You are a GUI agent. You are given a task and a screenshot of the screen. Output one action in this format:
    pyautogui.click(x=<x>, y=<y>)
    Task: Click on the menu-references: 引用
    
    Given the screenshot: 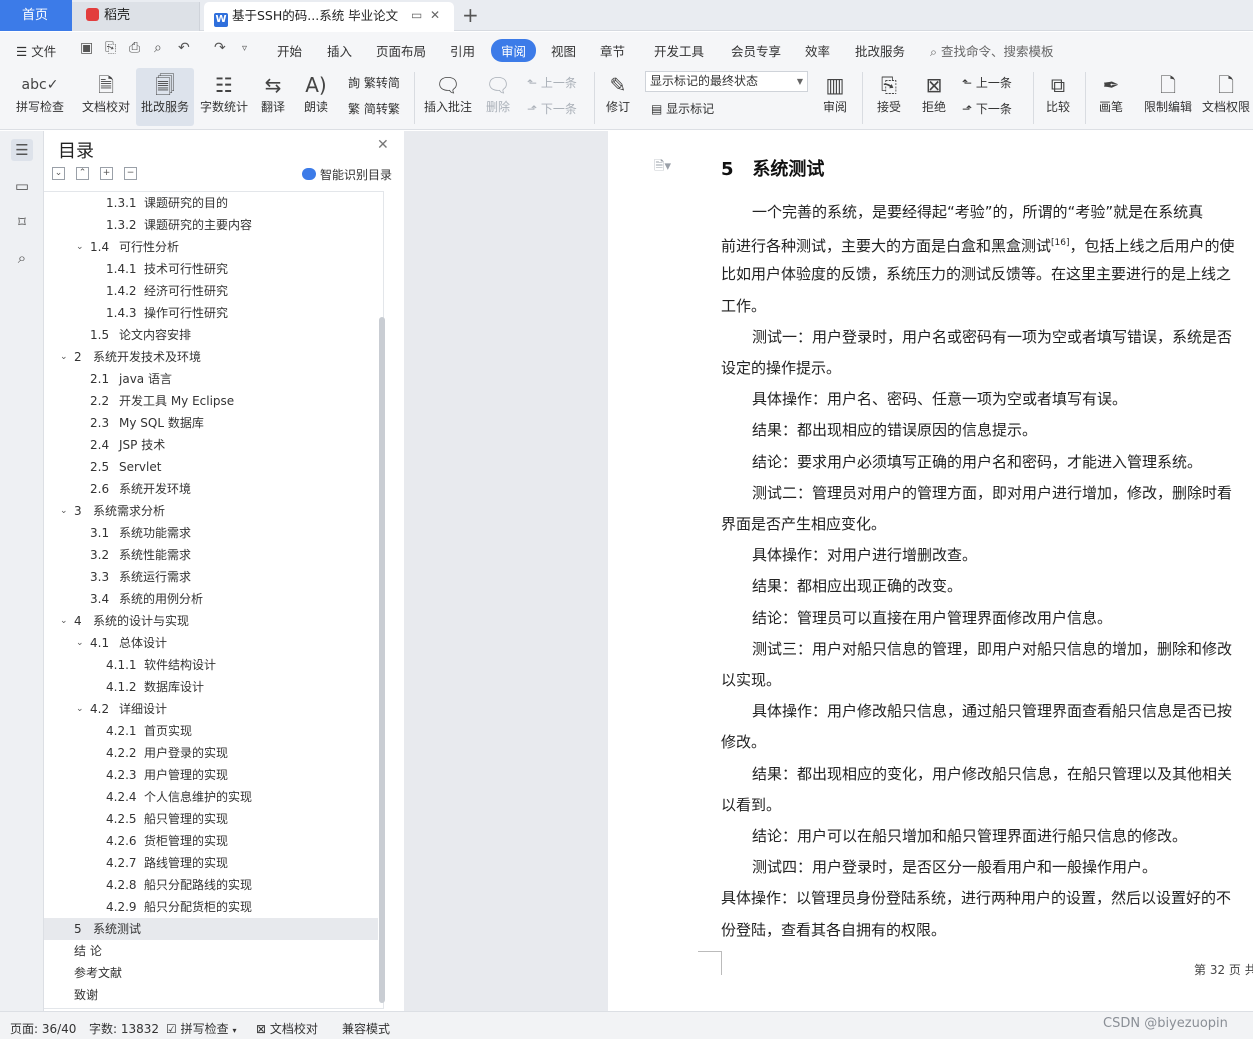 What is the action you would take?
    pyautogui.click(x=462, y=50)
    